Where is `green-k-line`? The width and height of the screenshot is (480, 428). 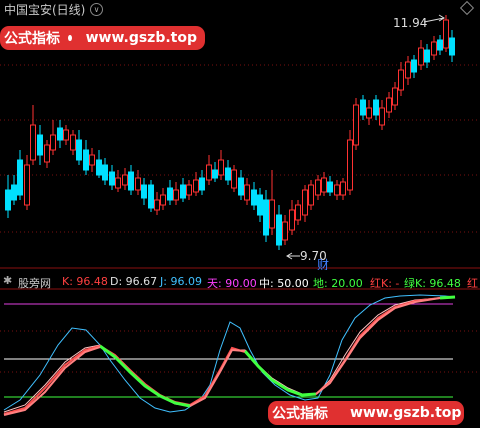 green-k-line is located at coordinates (447, 297).